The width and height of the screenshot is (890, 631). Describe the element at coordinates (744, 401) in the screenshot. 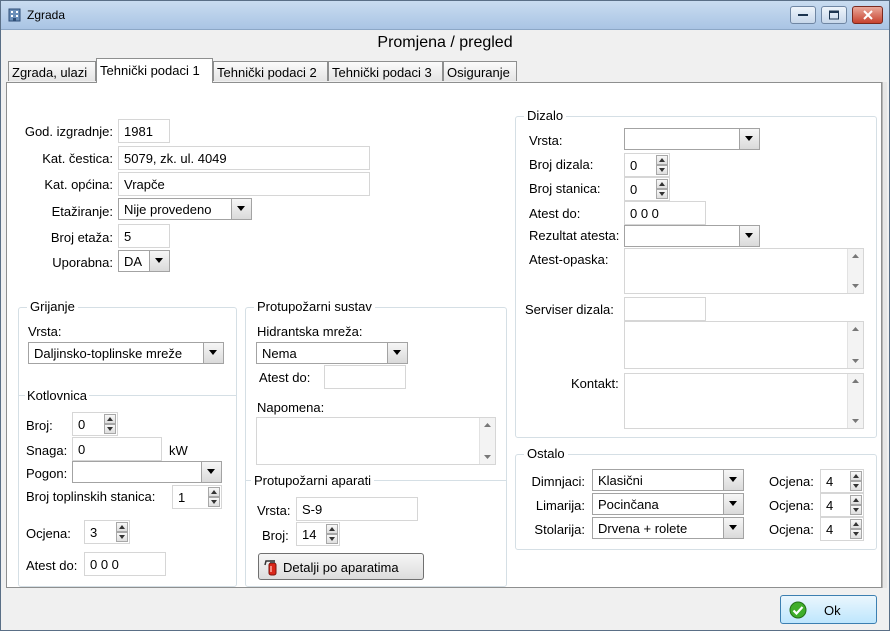

I see `kontakt-textarea` at that location.